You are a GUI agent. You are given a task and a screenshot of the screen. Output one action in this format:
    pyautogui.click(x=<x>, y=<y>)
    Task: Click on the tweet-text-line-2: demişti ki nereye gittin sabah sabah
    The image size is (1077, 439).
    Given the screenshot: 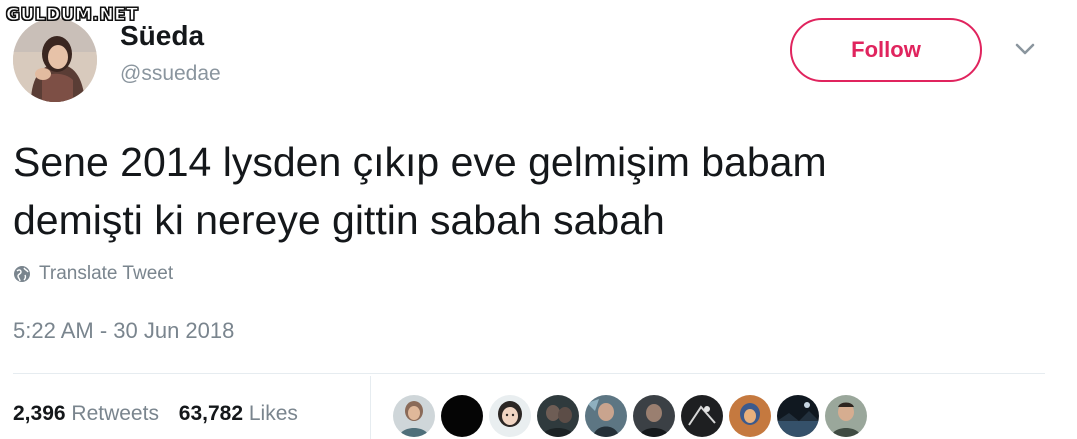 What is the action you would take?
    pyautogui.click(x=339, y=220)
    